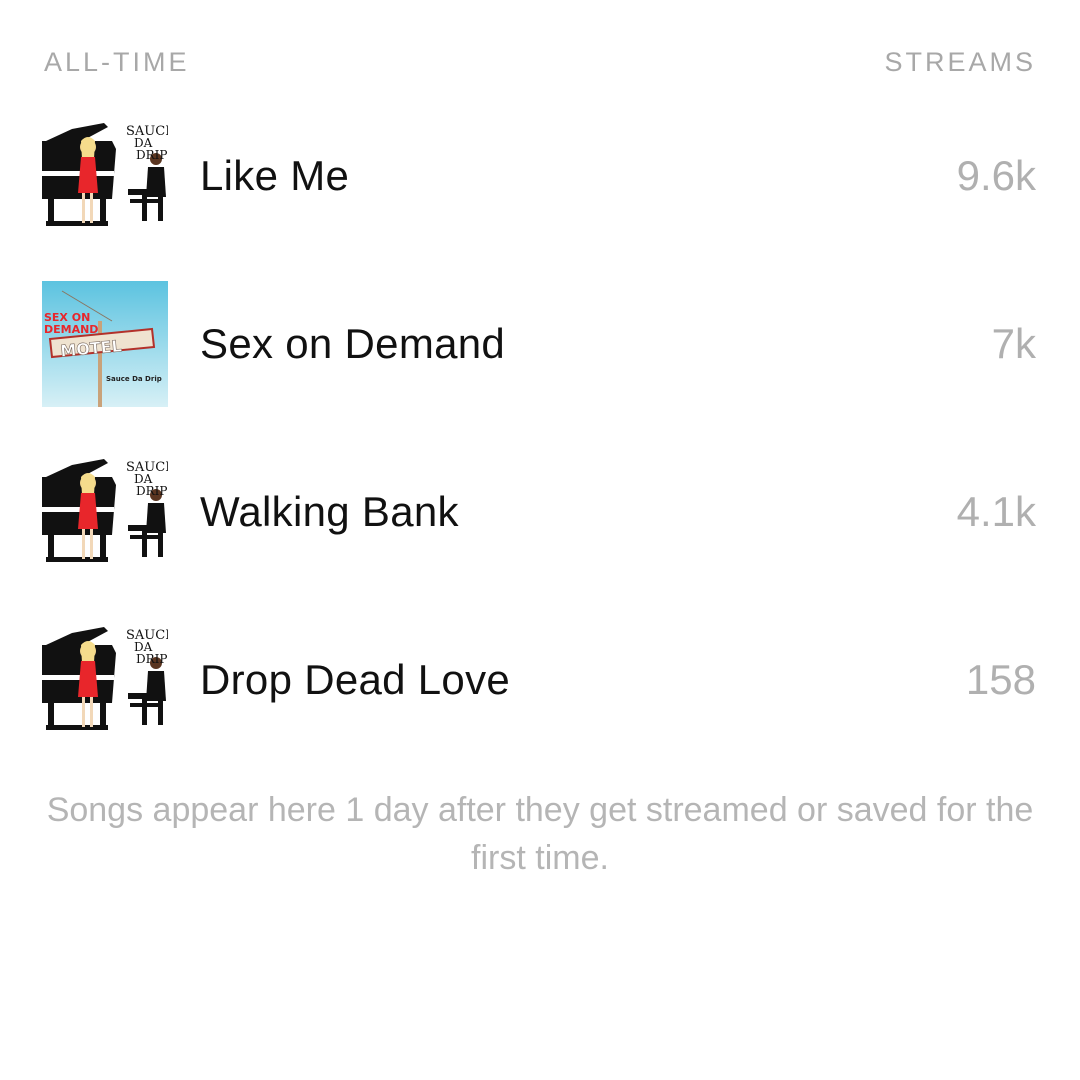 The height and width of the screenshot is (1080, 1080). Describe the element at coordinates (1000, 679) in the screenshot. I see `stream-count: 158` at that location.